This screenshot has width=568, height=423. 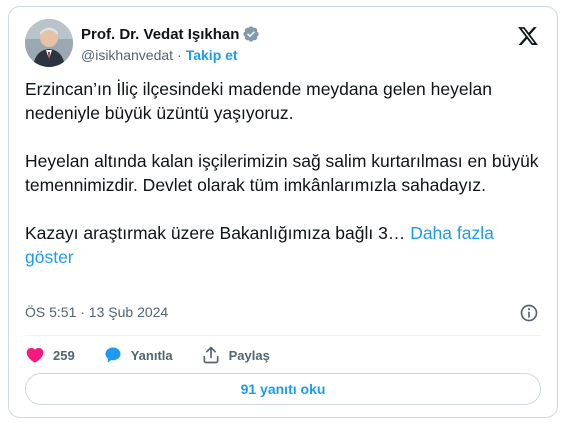 I want to click on share-button: Paylaş, so click(x=235, y=355).